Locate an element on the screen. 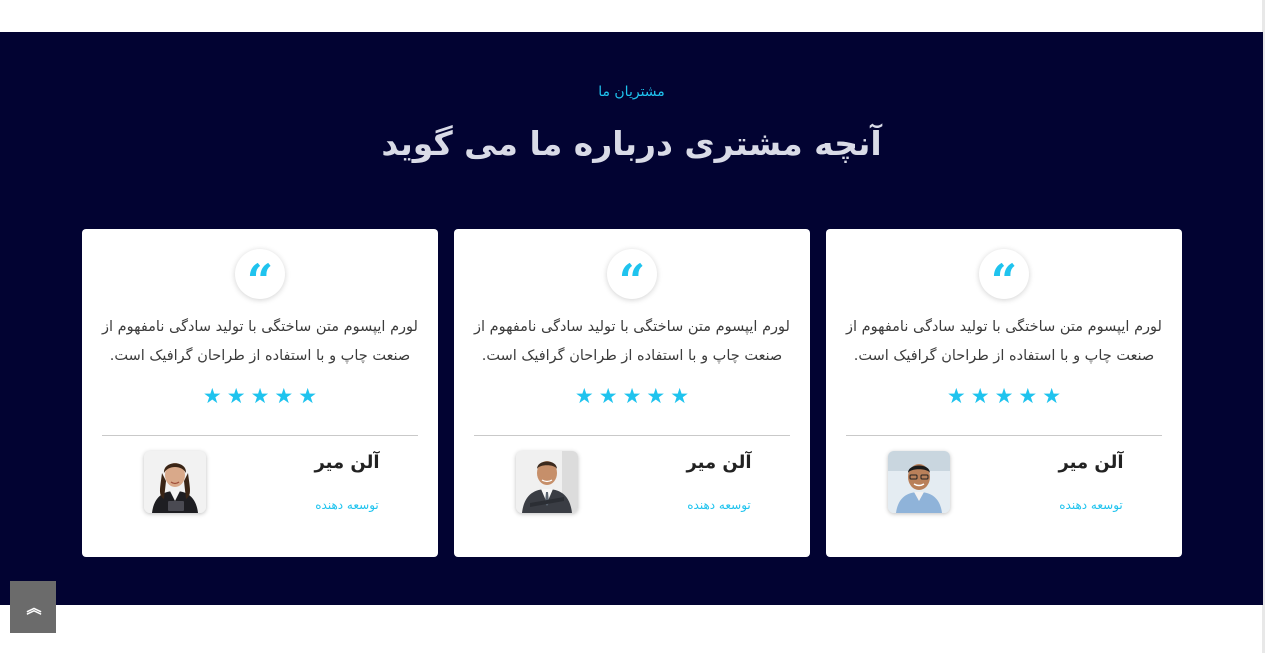 This screenshot has height=653, width=1265. scroll-to-top-button: ︽ is located at coordinates (33, 607).